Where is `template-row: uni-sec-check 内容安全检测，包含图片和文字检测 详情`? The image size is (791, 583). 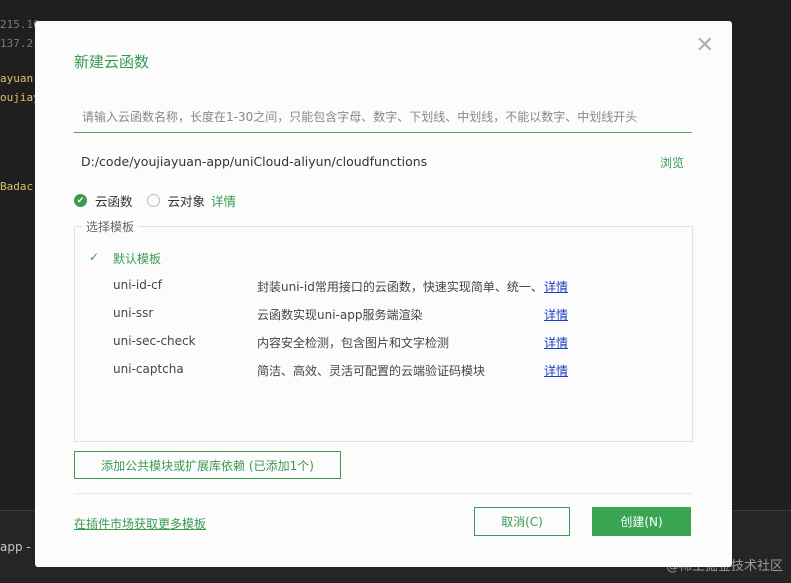
template-row: uni-sec-check 内容安全检测，包含图片和文字检测 详情 is located at coordinates (389, 344).